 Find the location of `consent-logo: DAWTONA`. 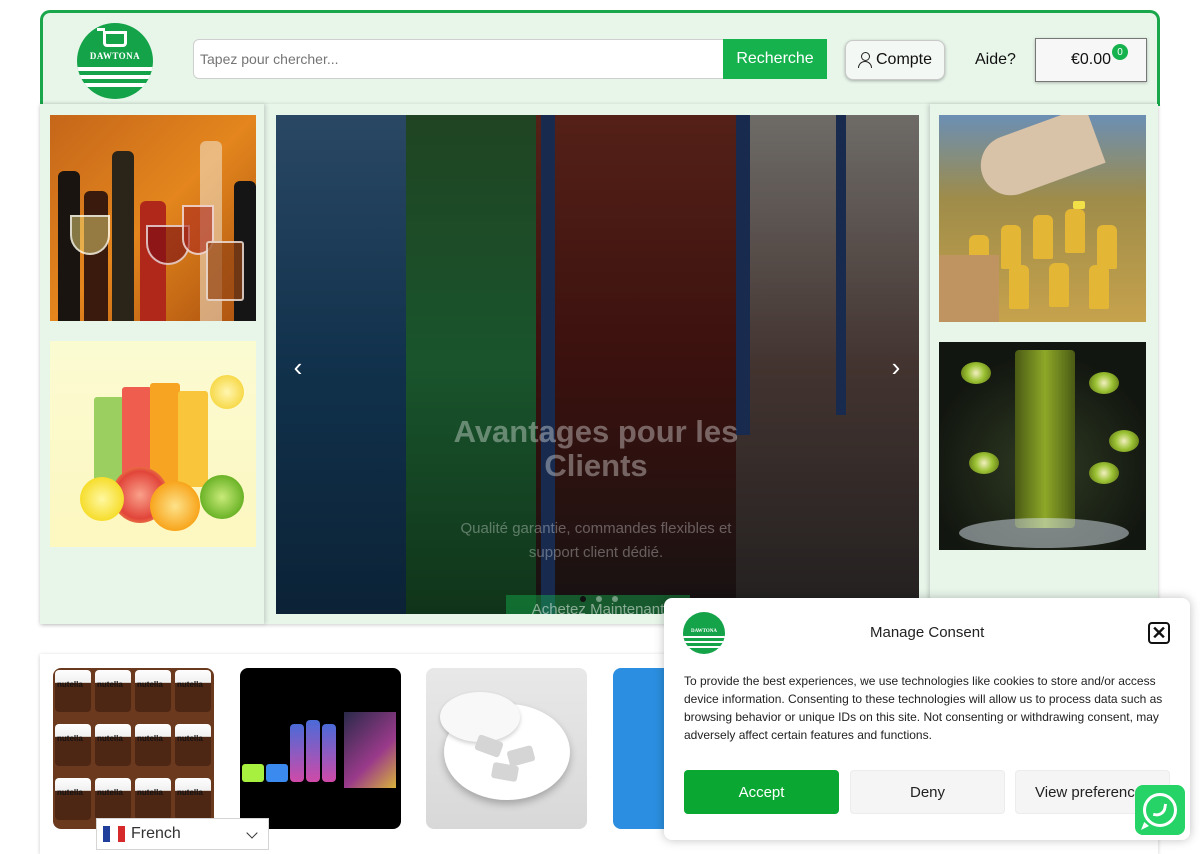

consent-logo: DAWTONA is located at coordinates (704, 633).